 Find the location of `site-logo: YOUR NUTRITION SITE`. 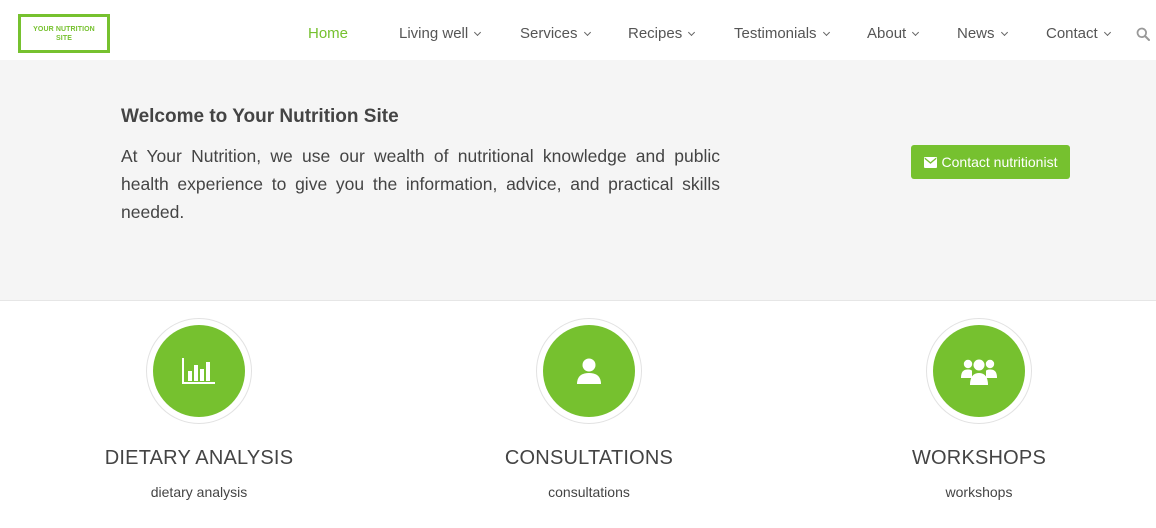

site-logo: YOUR NUTRITION SITE is located at coordinates (64, 33).